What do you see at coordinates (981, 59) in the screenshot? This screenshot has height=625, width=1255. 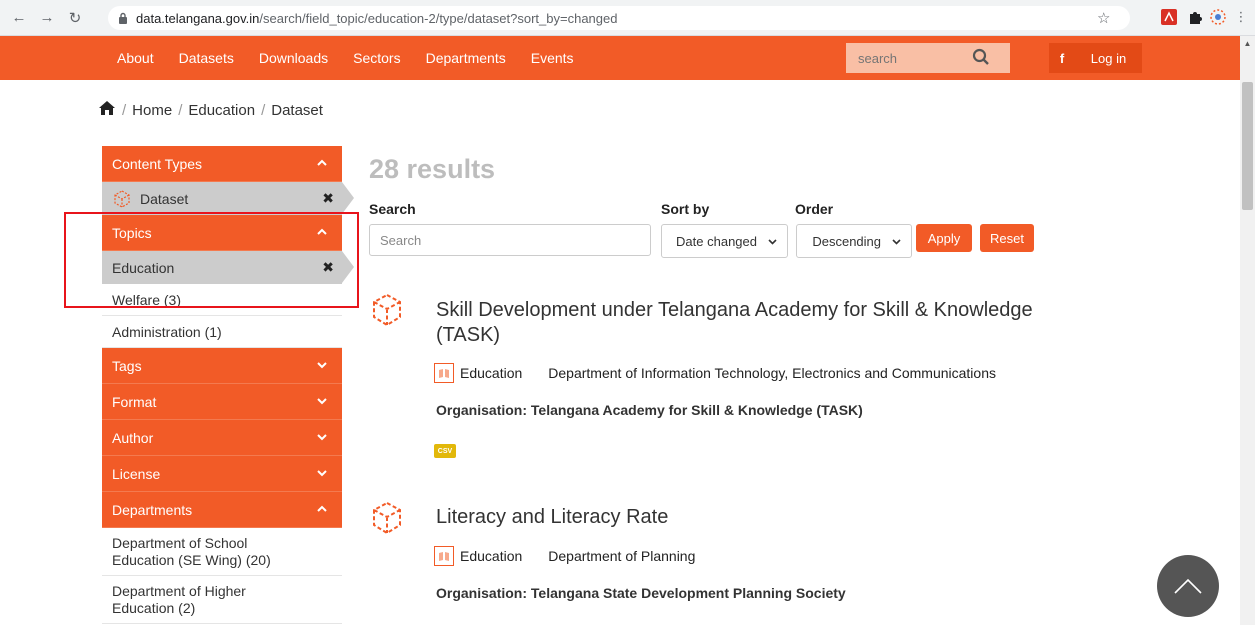 I see `search-icon` at bounding box center [981, 59].